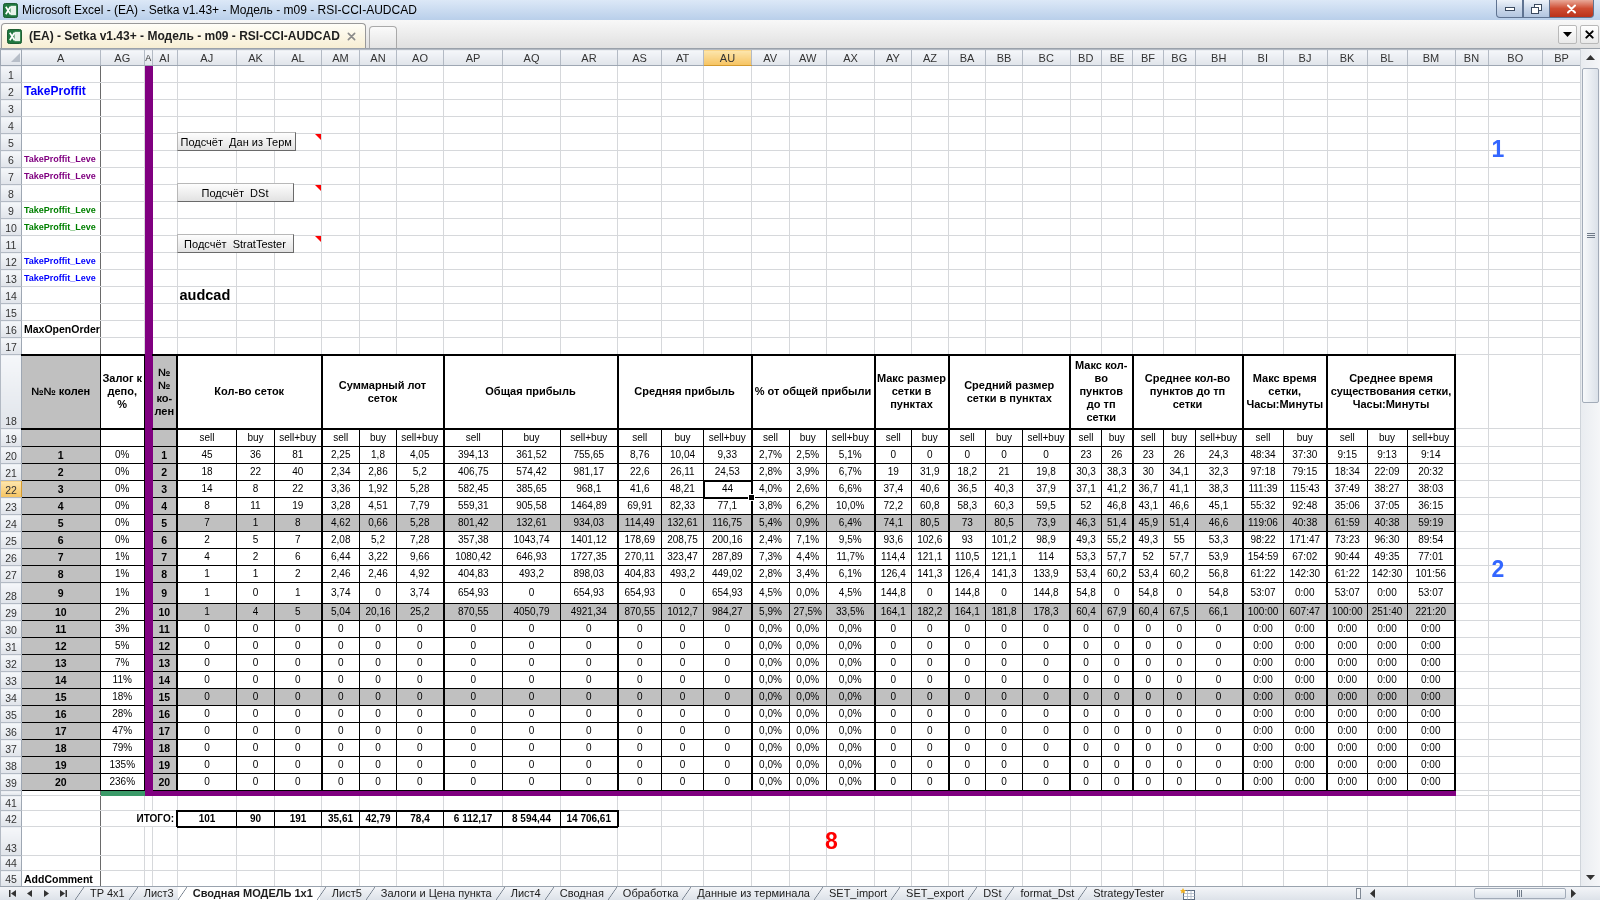 This screenshot has width=1600, height=900. I want to click on symbol-label: audcad, so click(205, 295).